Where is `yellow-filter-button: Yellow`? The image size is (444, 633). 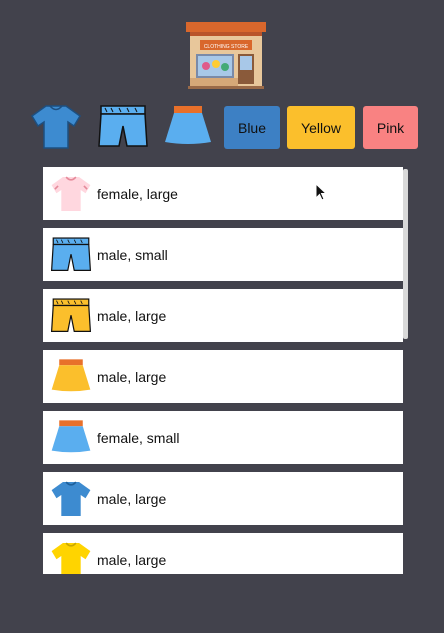
yellow-filter-button: Yellow is located at coordinates (321, 127).